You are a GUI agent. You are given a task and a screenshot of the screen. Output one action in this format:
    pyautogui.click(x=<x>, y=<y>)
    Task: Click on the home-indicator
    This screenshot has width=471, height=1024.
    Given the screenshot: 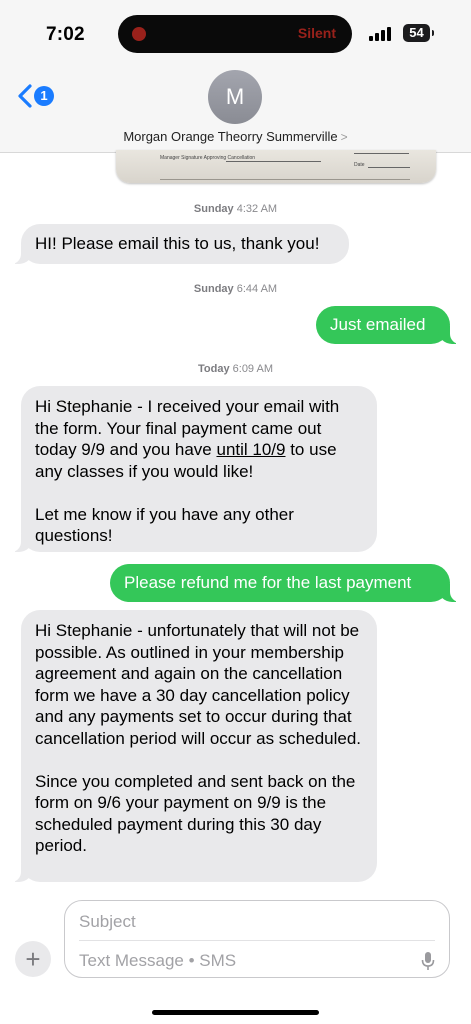 What is the action you would take?
    pyautogui.click(x=235, y=1012)
    